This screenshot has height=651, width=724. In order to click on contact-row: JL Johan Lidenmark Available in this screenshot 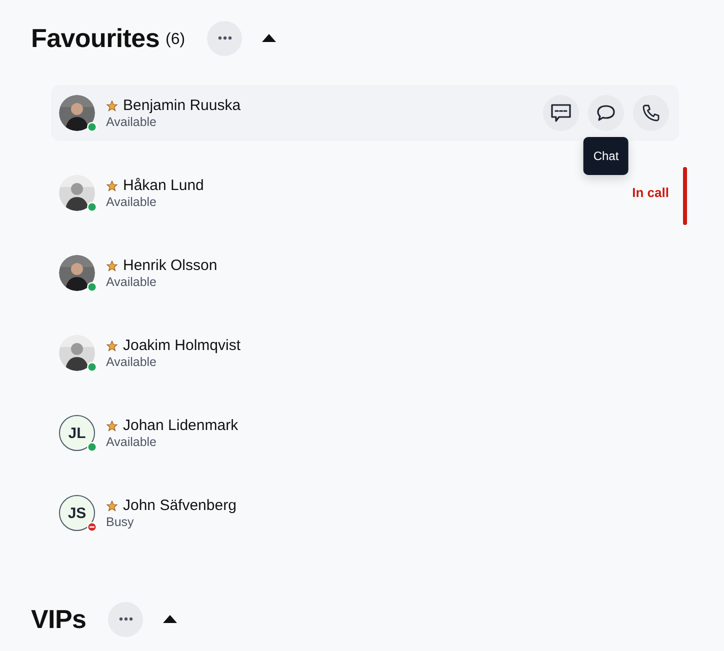, I will do `click(365, 433)`.